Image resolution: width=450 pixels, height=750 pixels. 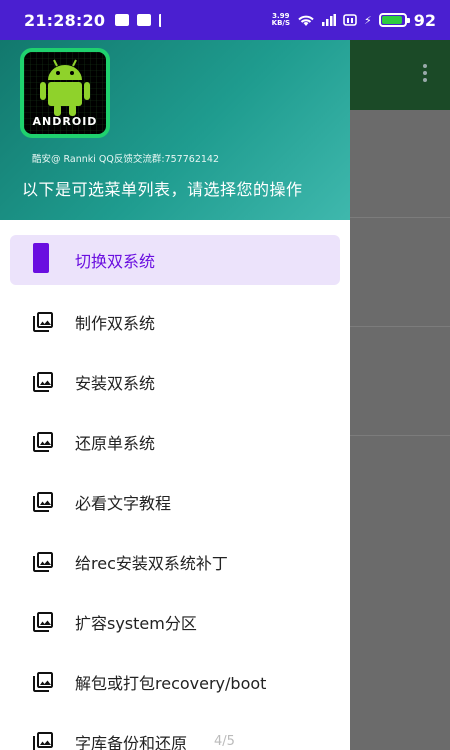 I want to click on battery-fill, so click(x=391, y=20).